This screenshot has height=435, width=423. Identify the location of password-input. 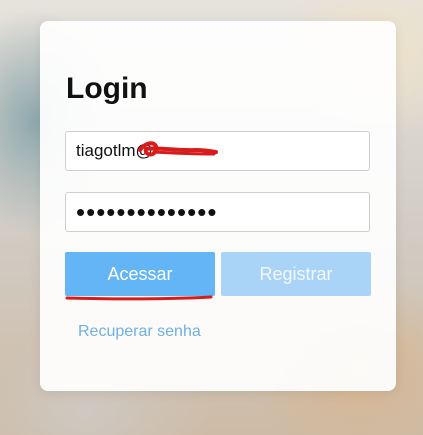
(217, 212).